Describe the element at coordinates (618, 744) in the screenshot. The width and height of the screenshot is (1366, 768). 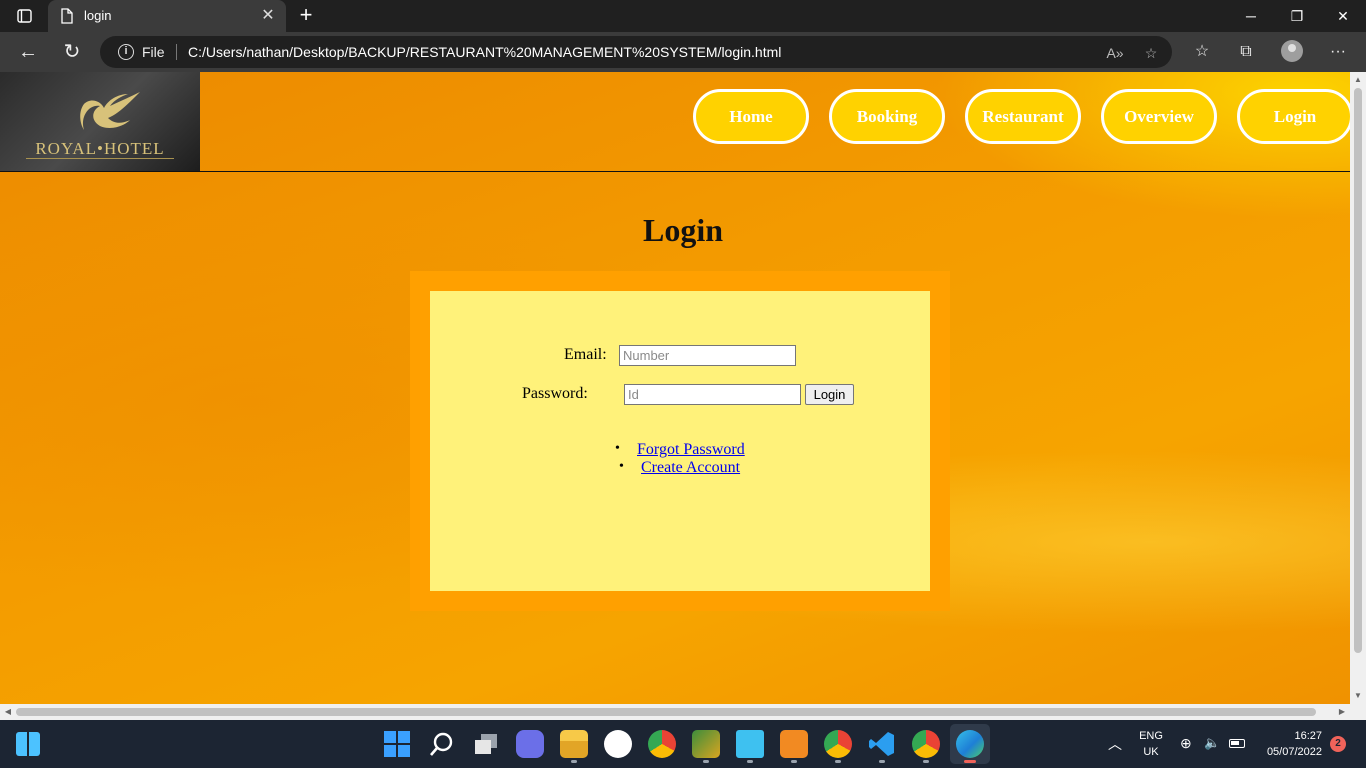
I see `writer-app-icon` at that location.